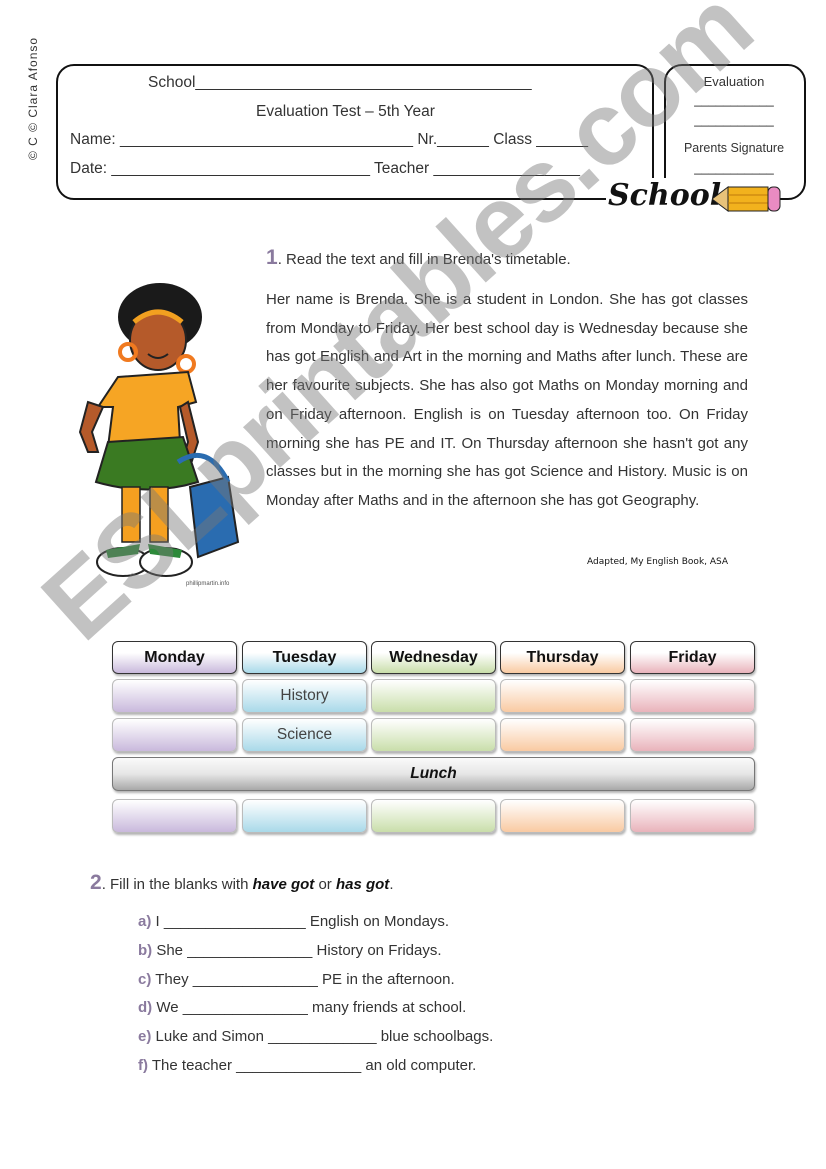 The height and width of the screenshot is (1169, 826). What do you see at coordinates (145, 1037) in the screenshot?
I see `item-letter: e)` at bounding box center [145, 1037].